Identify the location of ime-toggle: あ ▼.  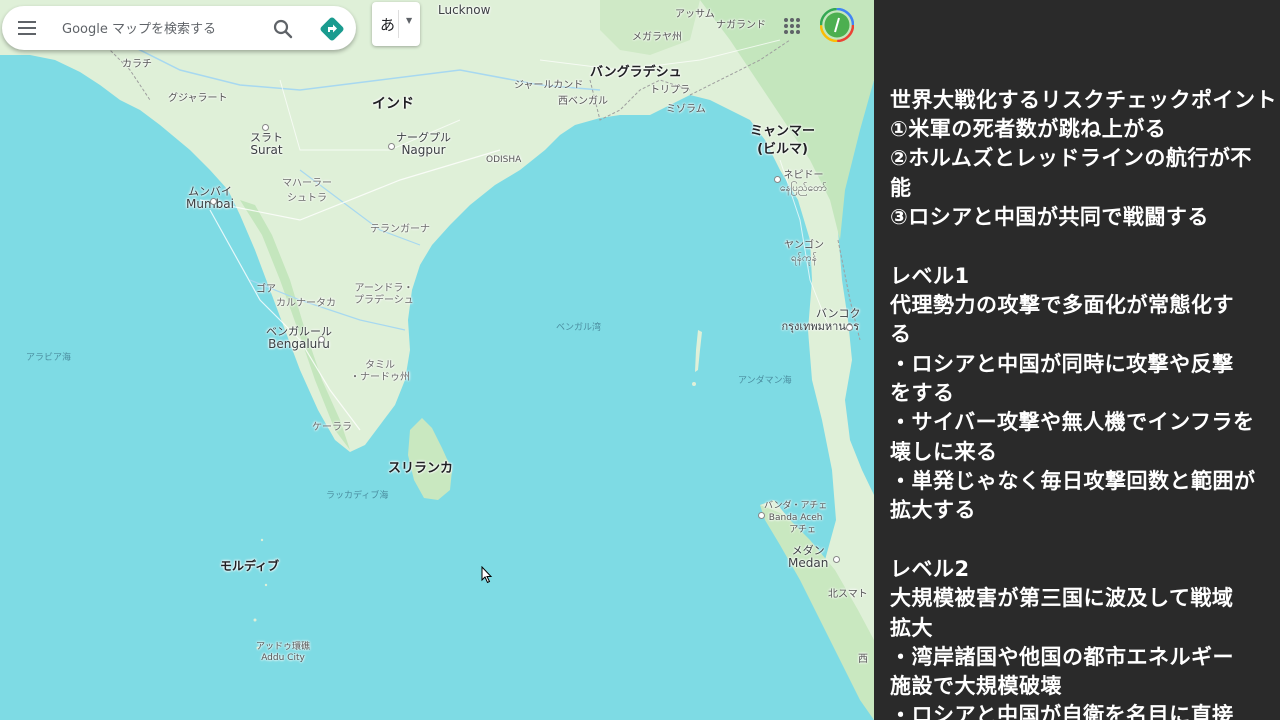
(396, 24).